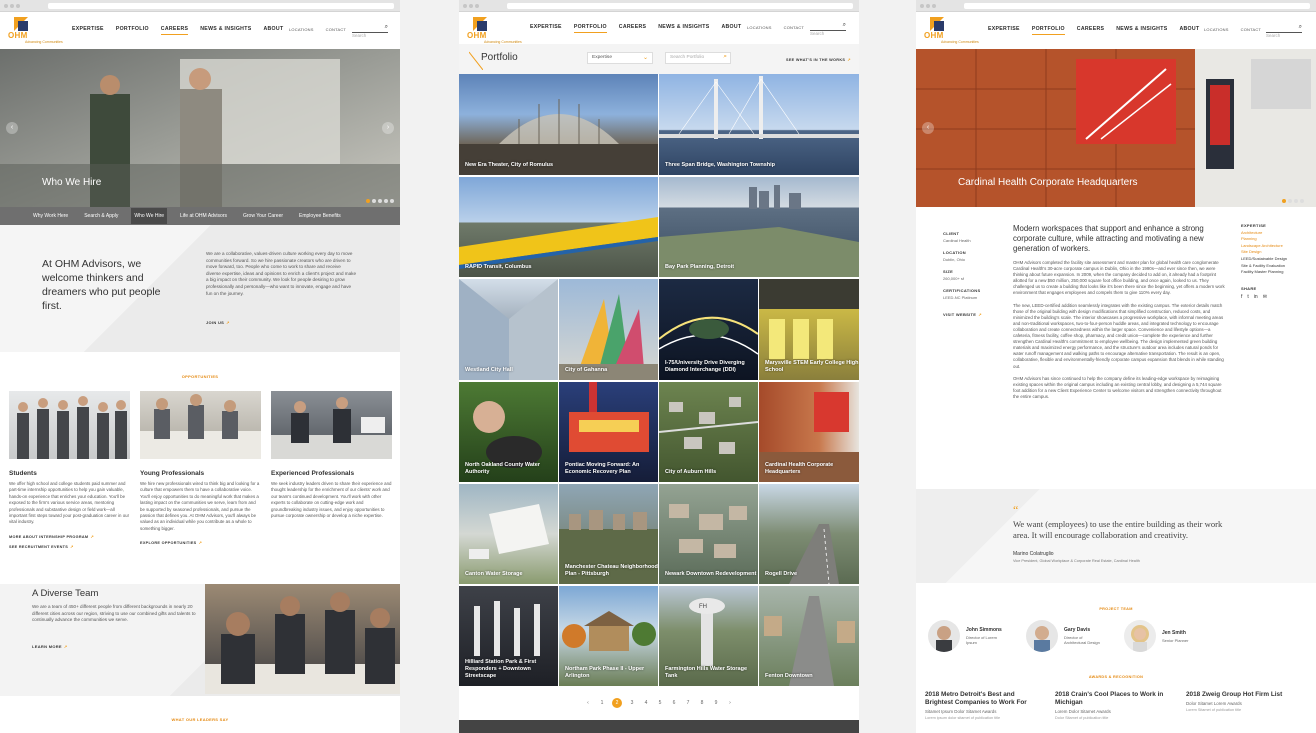 This screenshot has width=1316, height=733. I want to click on portfolio-tile: Bay Park Planning, Detroit, so click(759, 227).